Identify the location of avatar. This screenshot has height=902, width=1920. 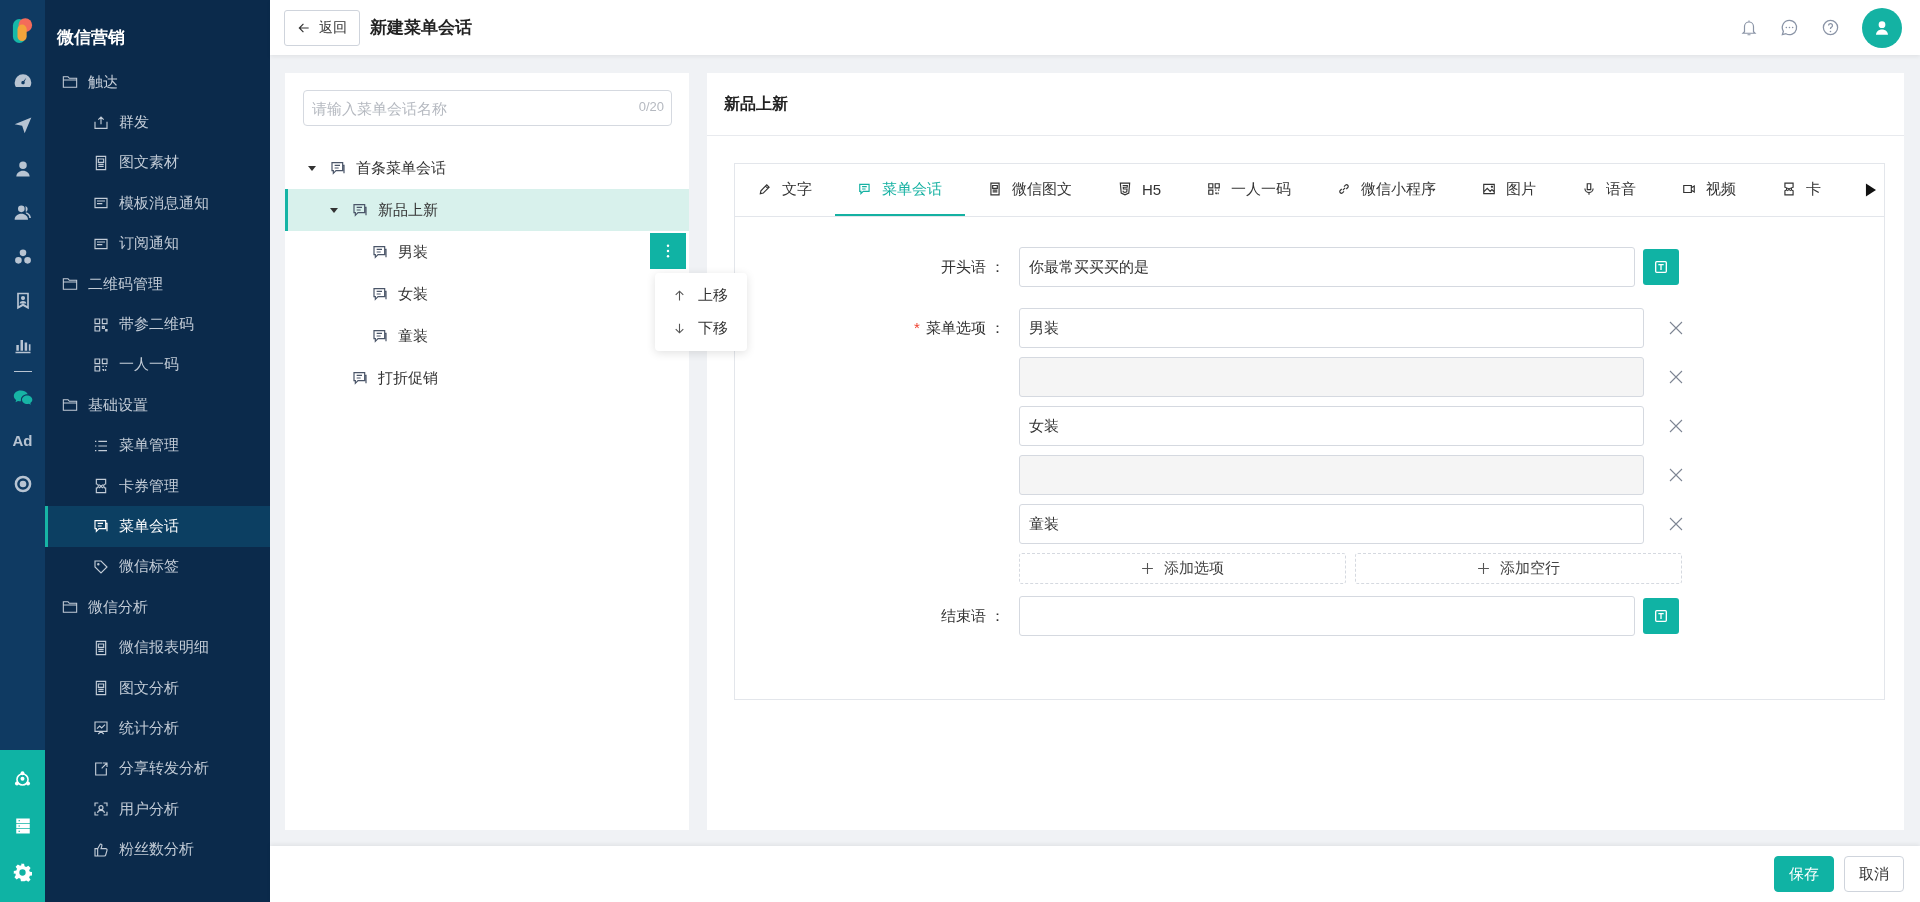
(1882, 27).